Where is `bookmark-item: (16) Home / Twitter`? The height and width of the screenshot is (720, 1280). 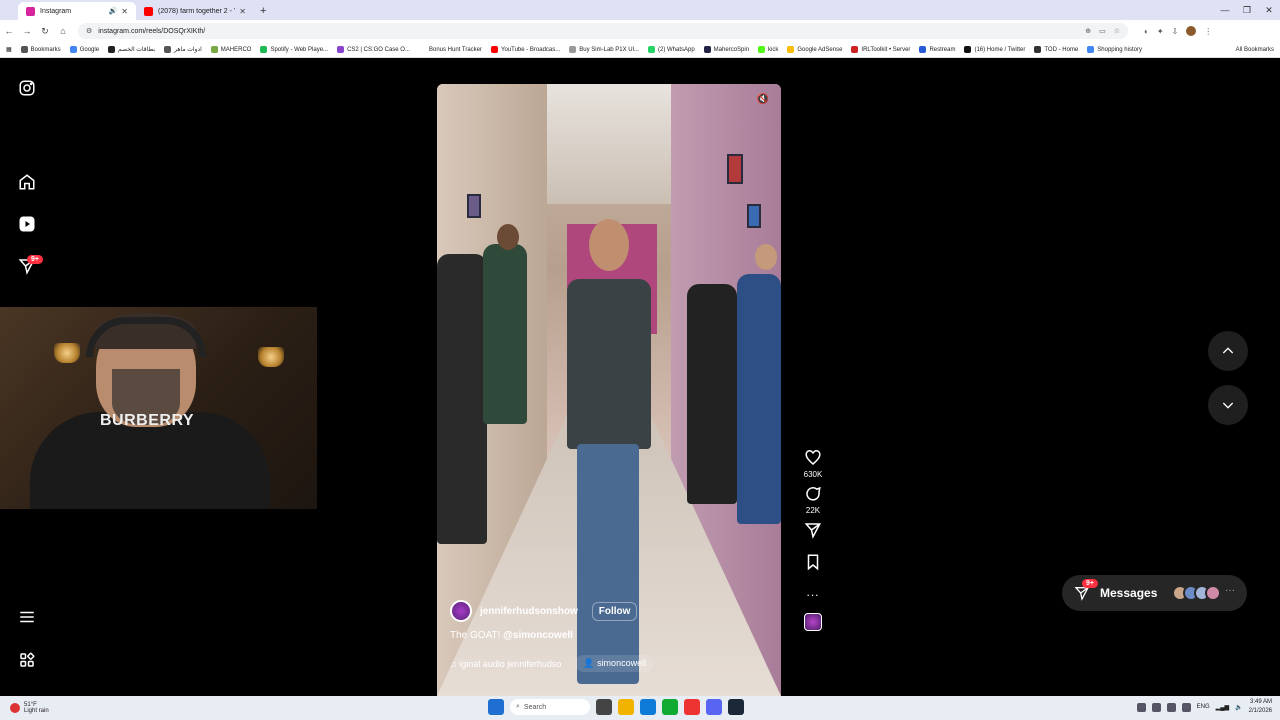 bookmark-item: (16) Home / Twitter is located at coordinates (994, 49).